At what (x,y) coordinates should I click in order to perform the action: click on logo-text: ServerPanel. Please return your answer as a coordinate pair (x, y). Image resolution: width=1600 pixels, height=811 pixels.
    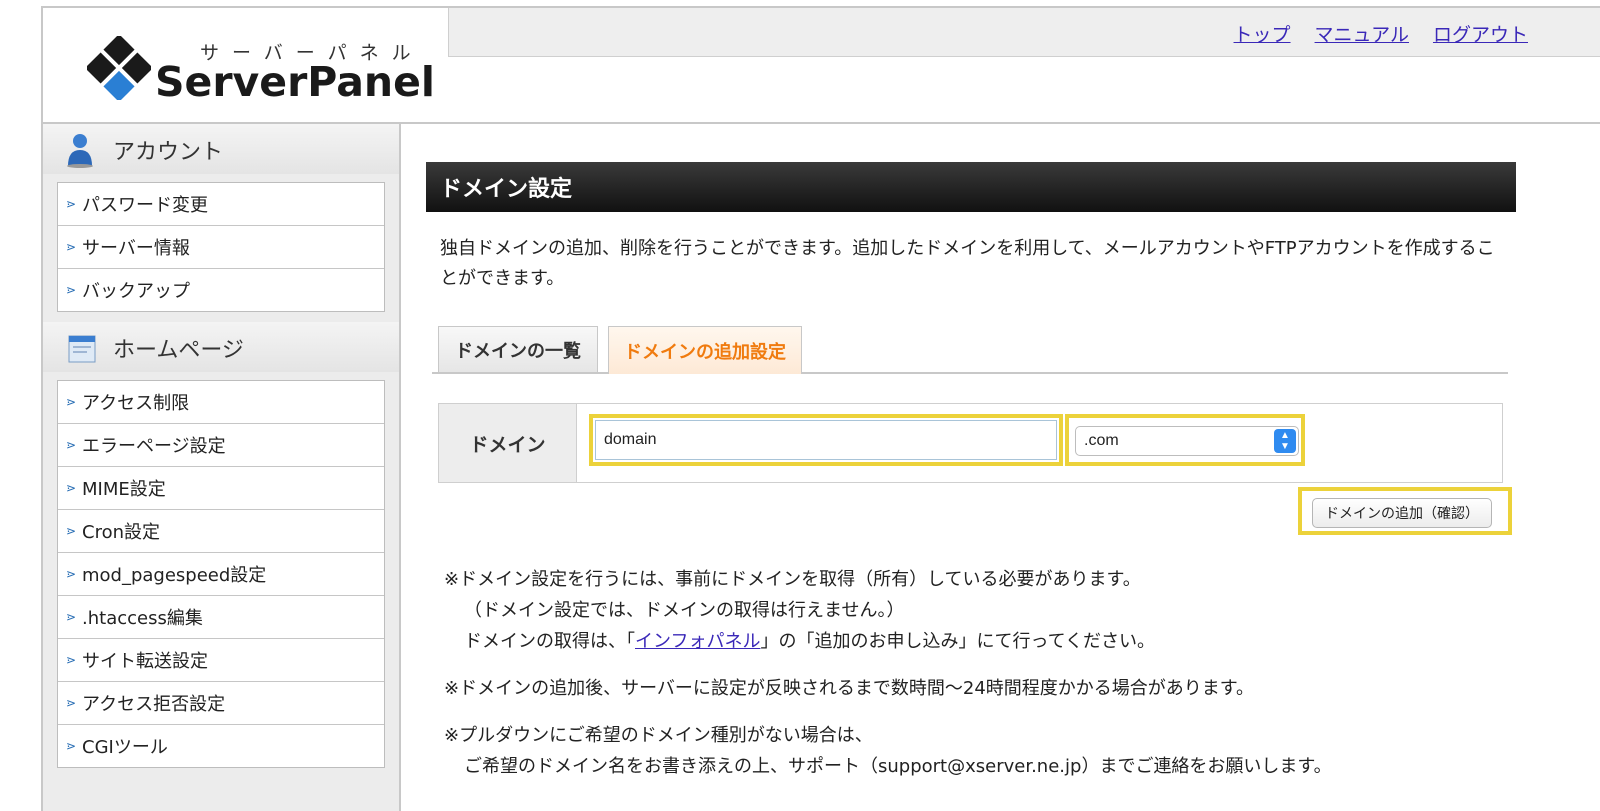
    Looking at the image, I should click on (295, 82).